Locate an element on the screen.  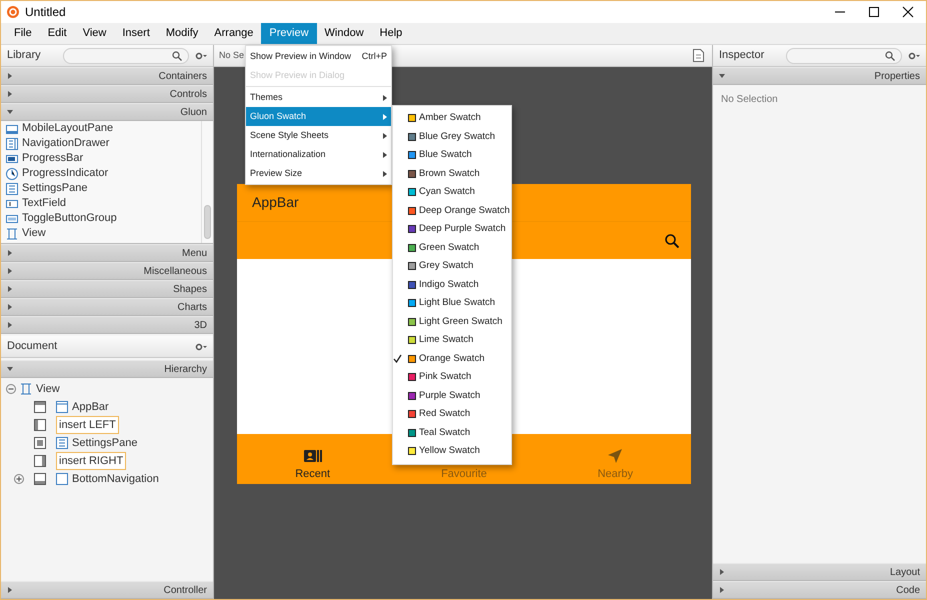
section-header: Shapes is located at coordinates (107, 289).